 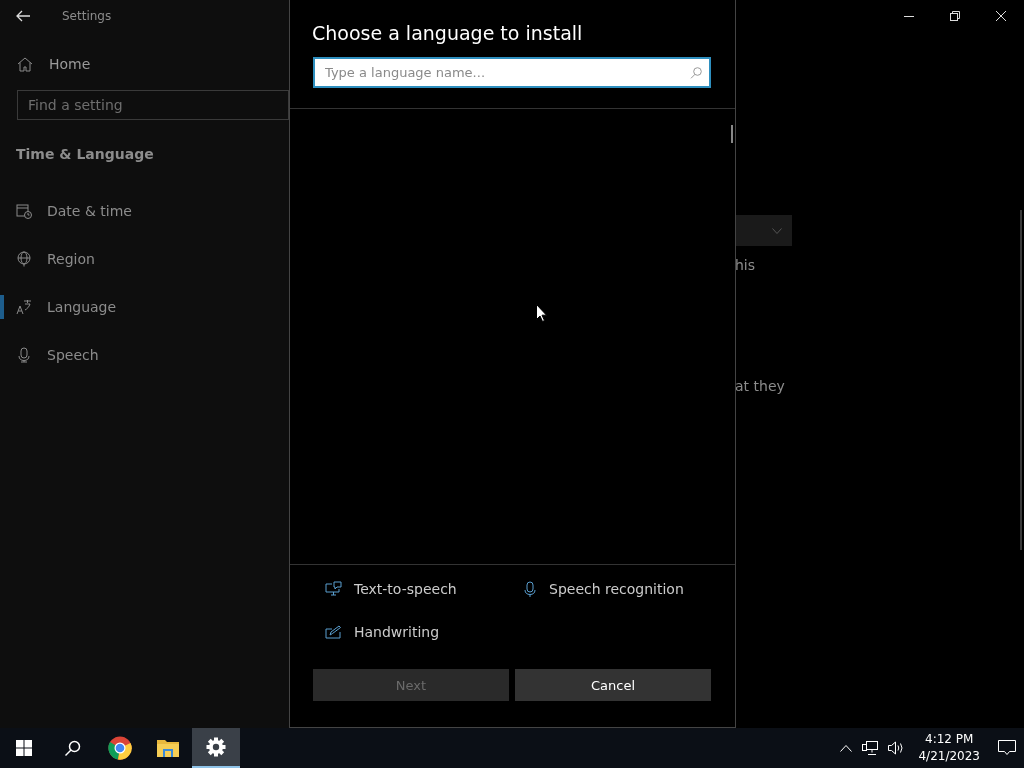 I want to click on dialog-title: Choose a language to install, so click(x=448, y=33).